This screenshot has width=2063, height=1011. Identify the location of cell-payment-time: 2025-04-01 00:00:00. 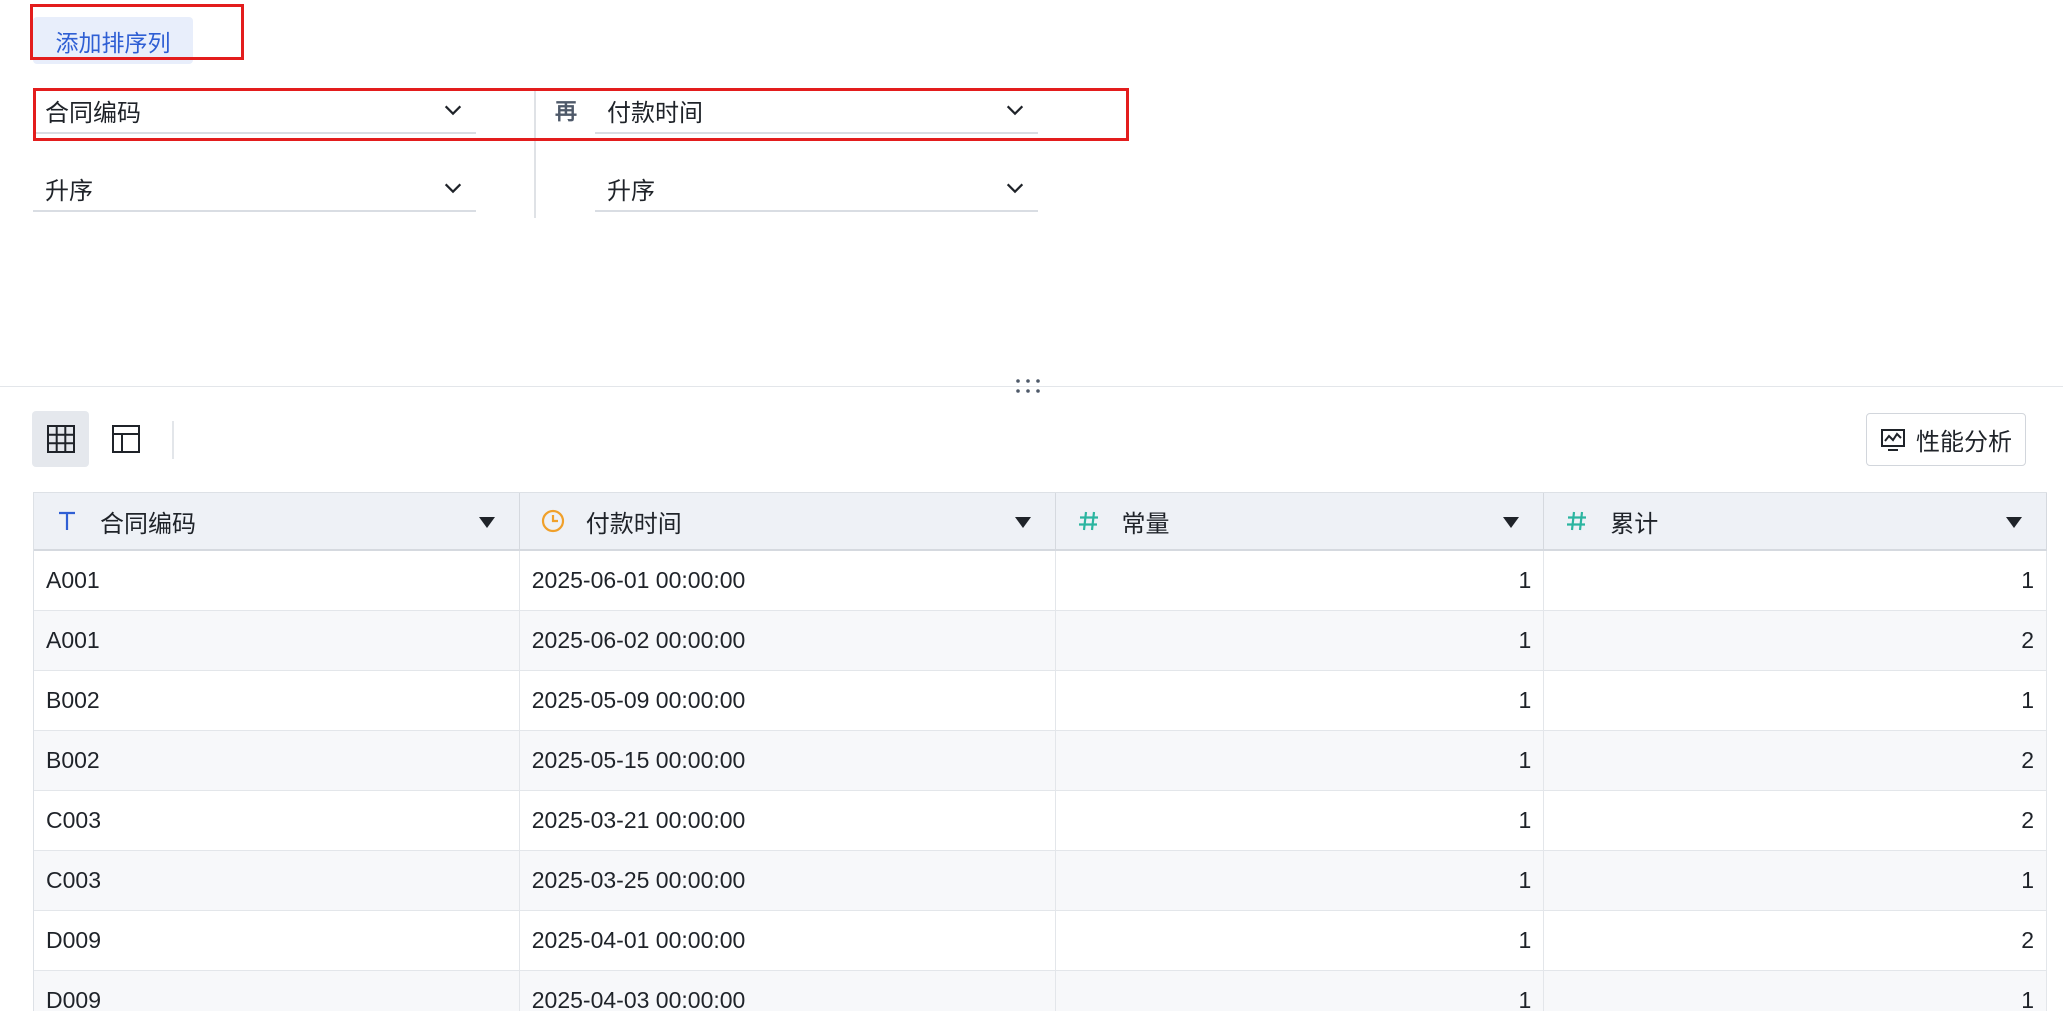
(788, 940).